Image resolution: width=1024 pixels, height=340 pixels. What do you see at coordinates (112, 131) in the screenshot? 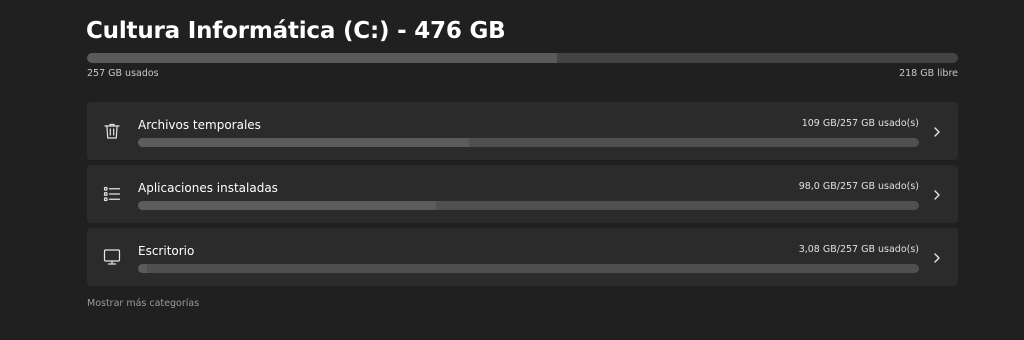
I see `trash-icon` at bounding box center [112, 131].